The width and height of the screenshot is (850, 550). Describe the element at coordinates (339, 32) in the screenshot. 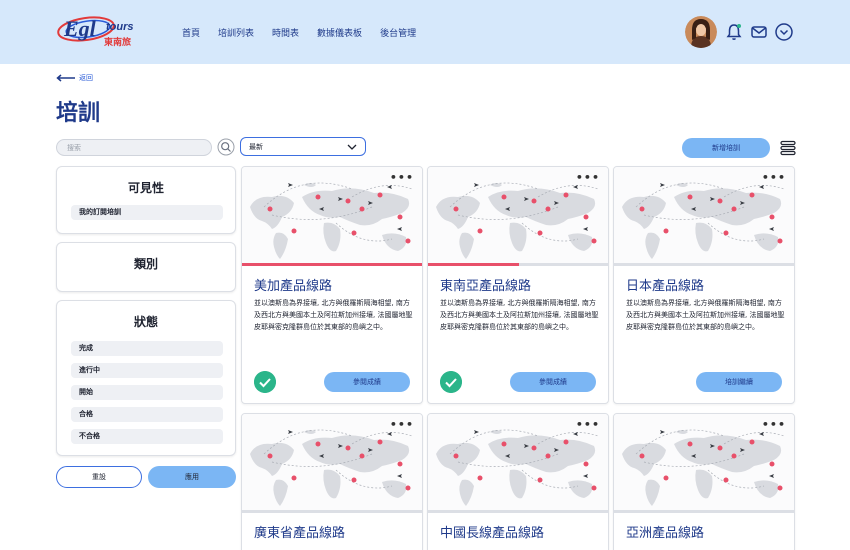

I see `nav-dashboard: 數據儀表板` at that location.